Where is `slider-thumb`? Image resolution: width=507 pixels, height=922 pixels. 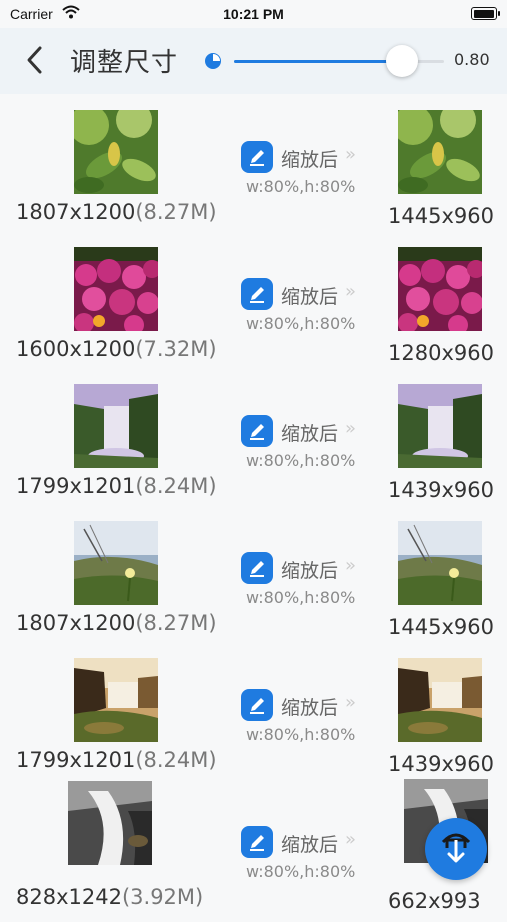
slider-thumb is located at coordinates (402, 61).